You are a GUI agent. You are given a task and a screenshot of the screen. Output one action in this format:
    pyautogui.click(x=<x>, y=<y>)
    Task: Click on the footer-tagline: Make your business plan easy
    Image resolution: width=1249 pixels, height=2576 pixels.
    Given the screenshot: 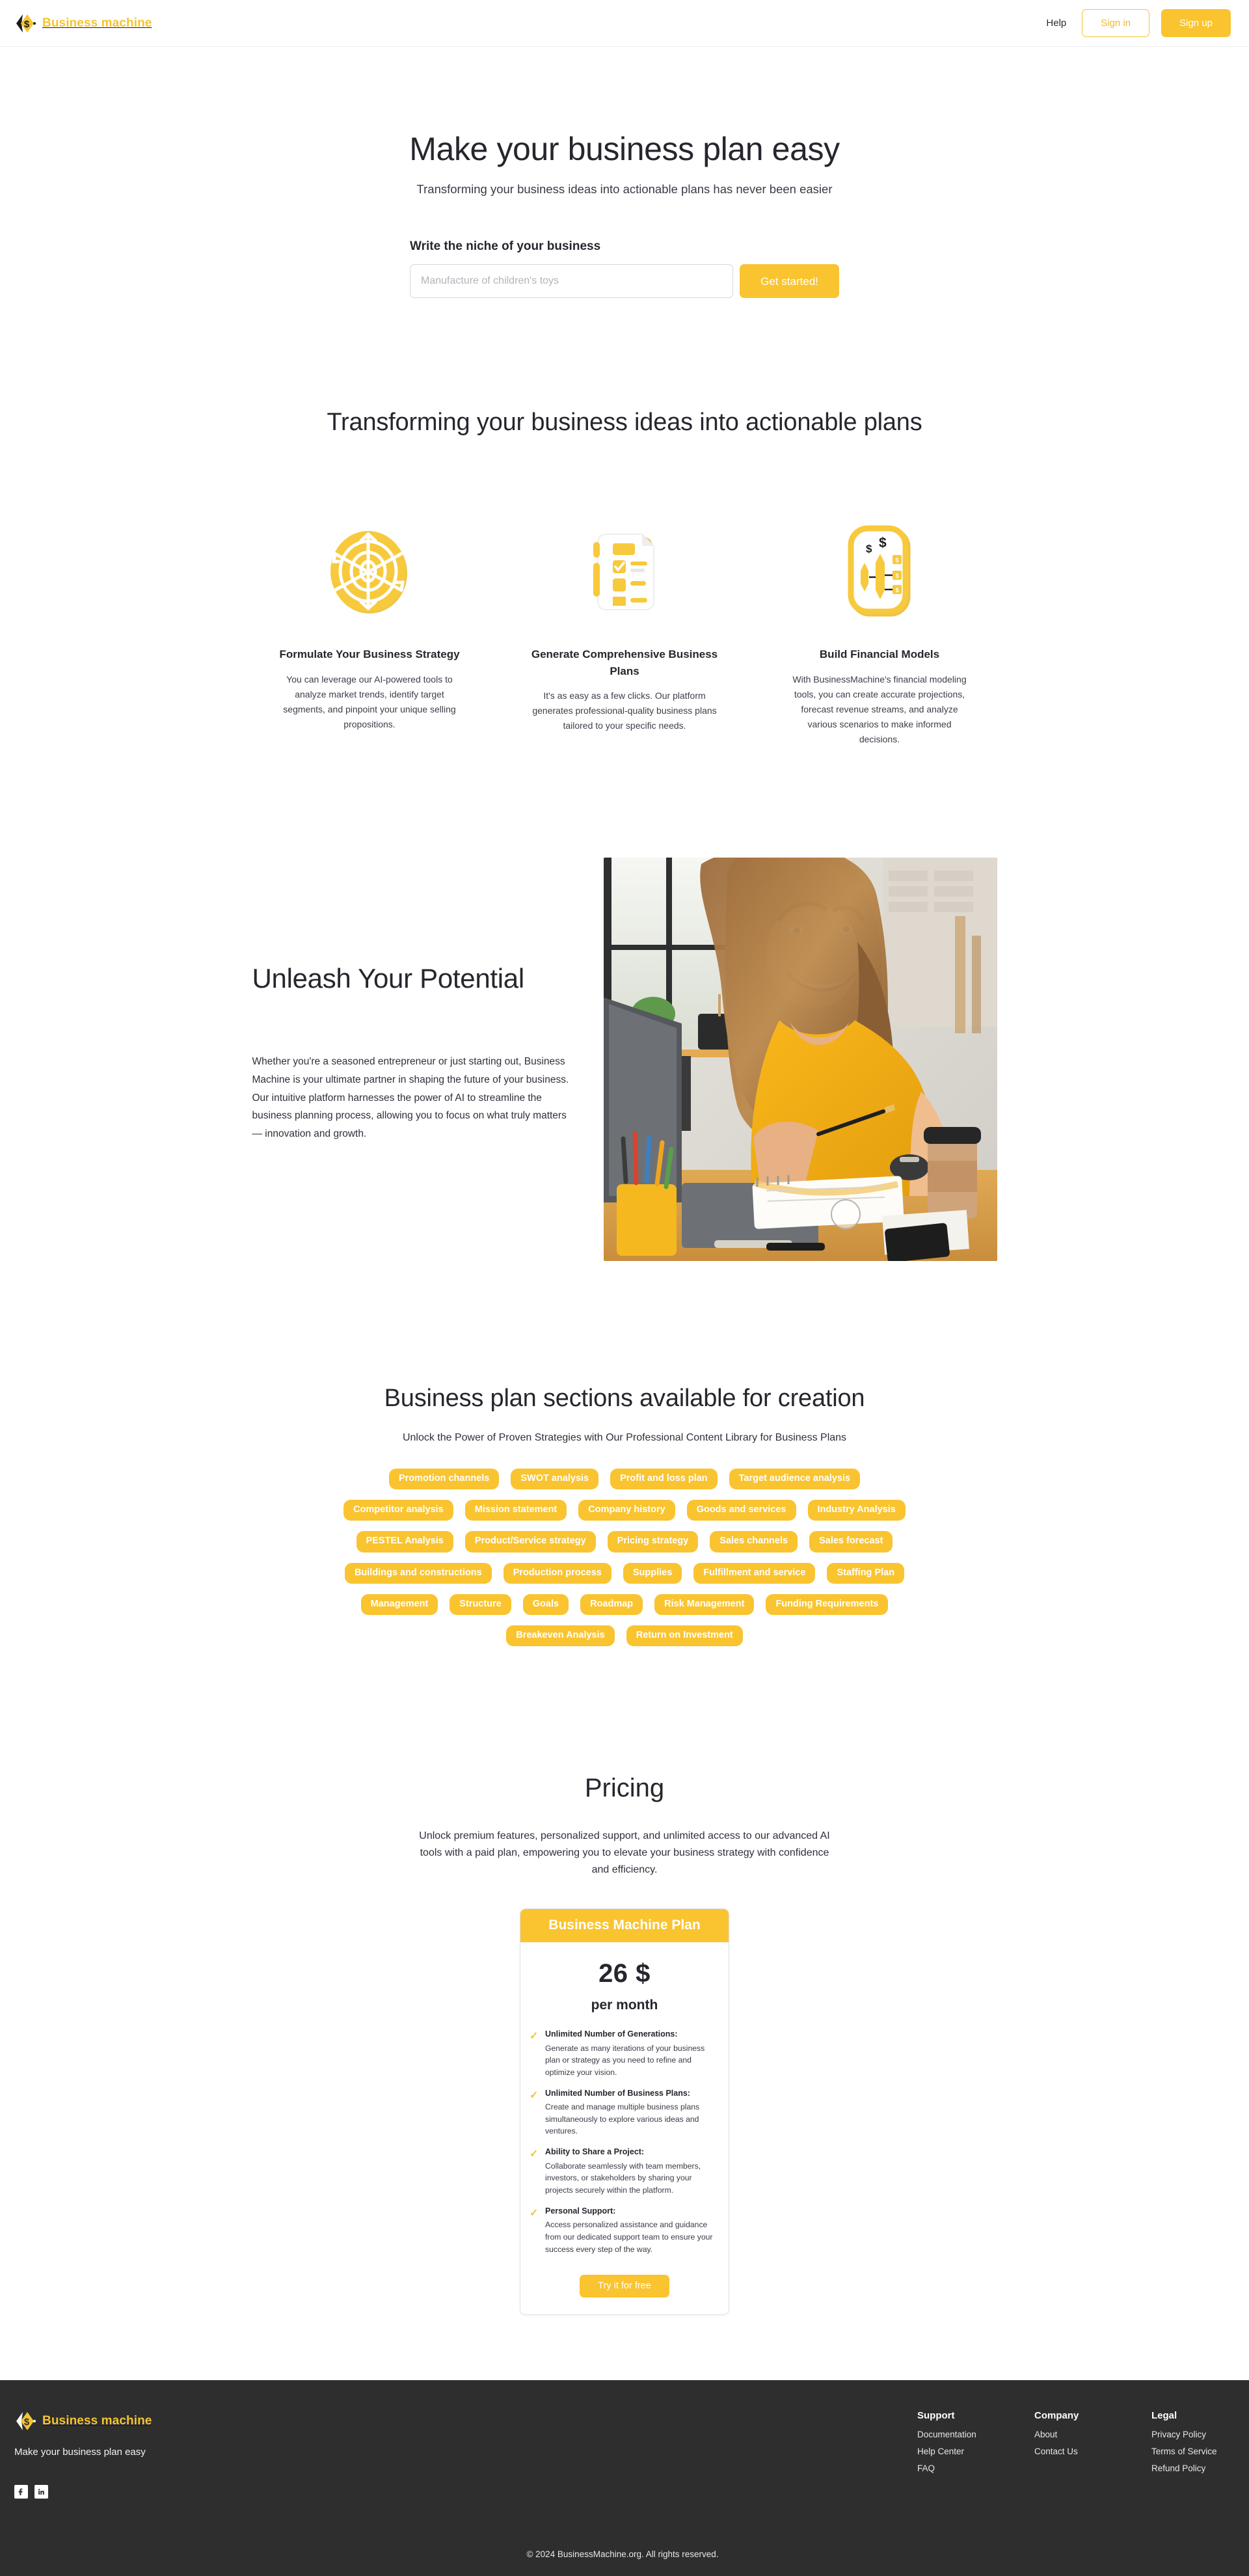 What is the action you would take?
    pyautogui.click(x=80, y=2452)
    